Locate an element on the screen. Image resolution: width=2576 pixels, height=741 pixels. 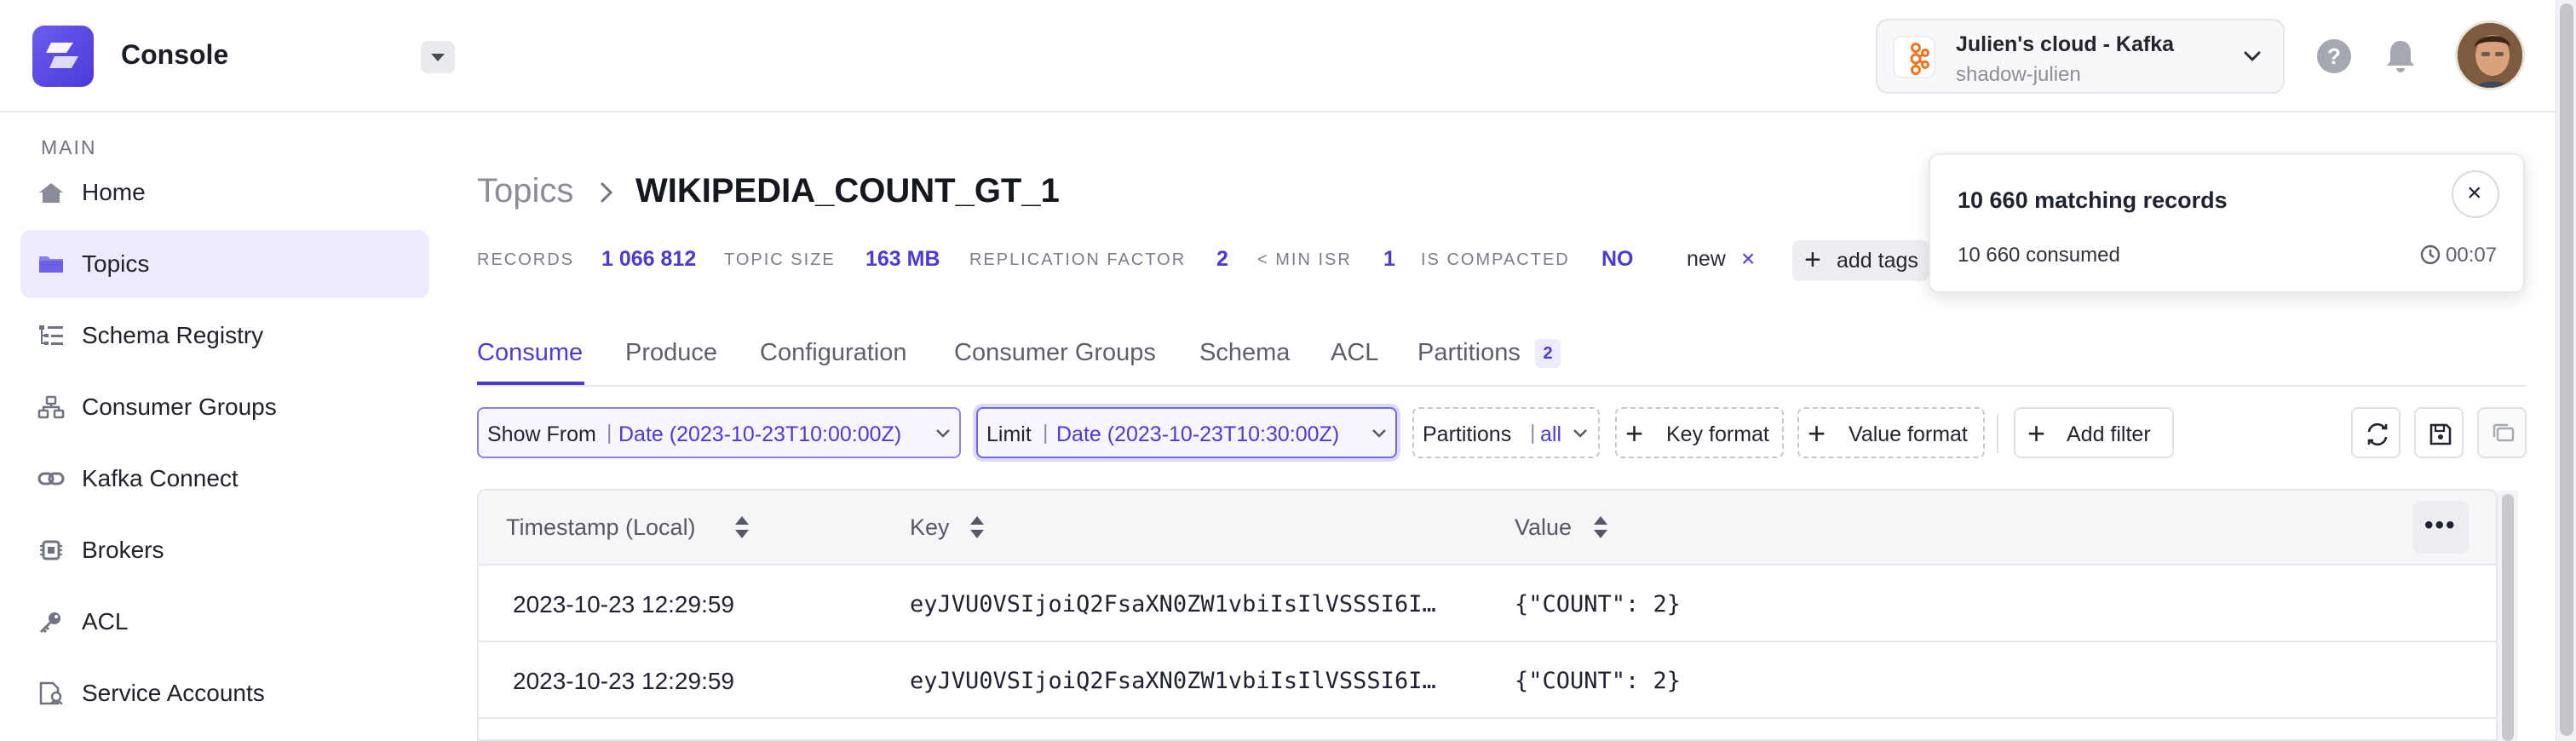
save-button is located at coordinates (2439, 432).